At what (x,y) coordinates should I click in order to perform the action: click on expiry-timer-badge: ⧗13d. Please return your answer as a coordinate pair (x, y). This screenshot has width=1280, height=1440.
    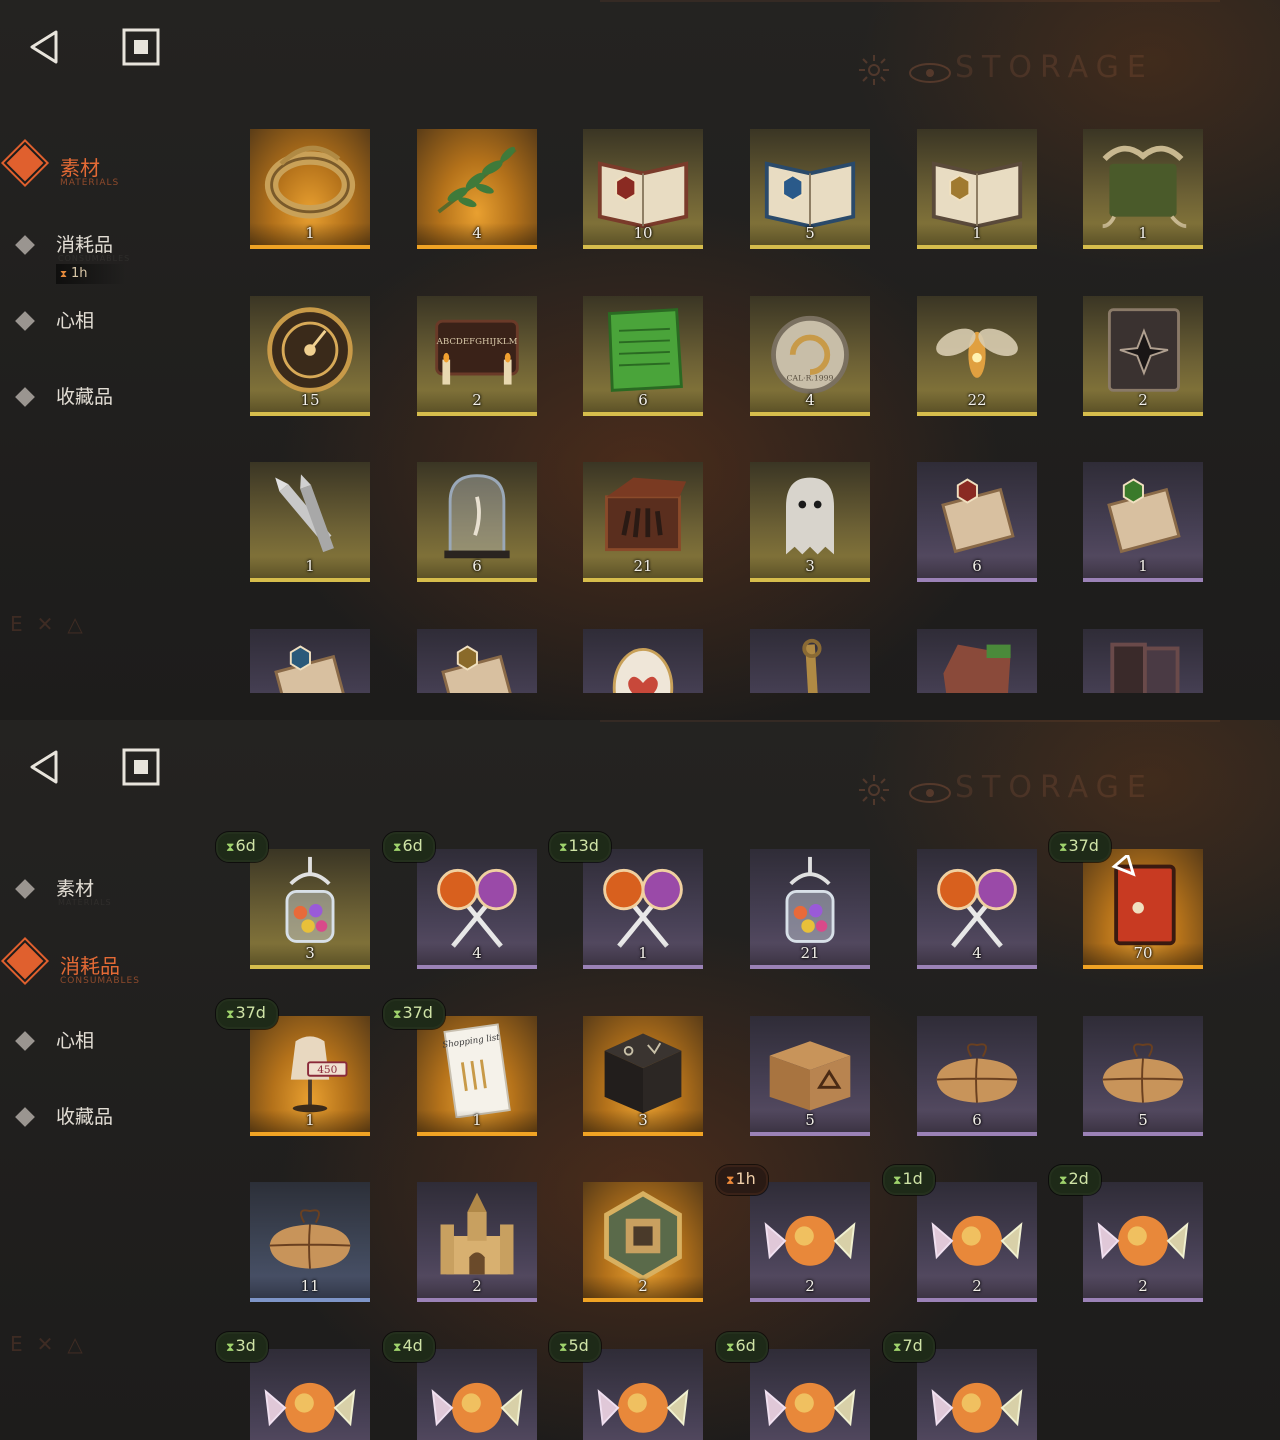
    Looking at the image, I should click on (580, 847).